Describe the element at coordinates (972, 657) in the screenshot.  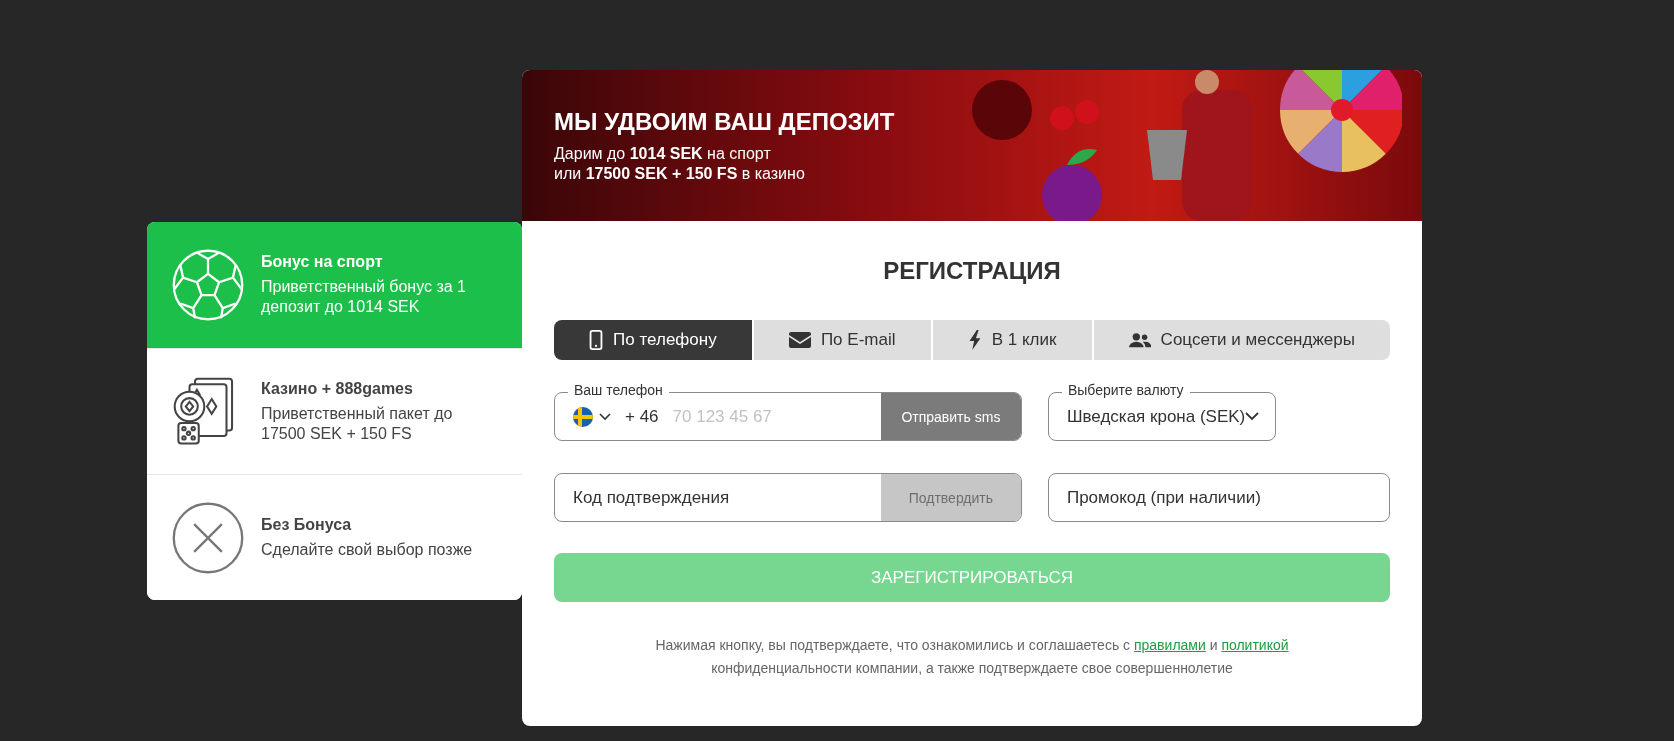
I see `consent-text: Нажимая кнопку, вы подтверждаете, что ознакомились и соглашаетесь с правилами и политикой конфиденциальности компании, а также подтверждаете свое совершеннолетие` at that location.